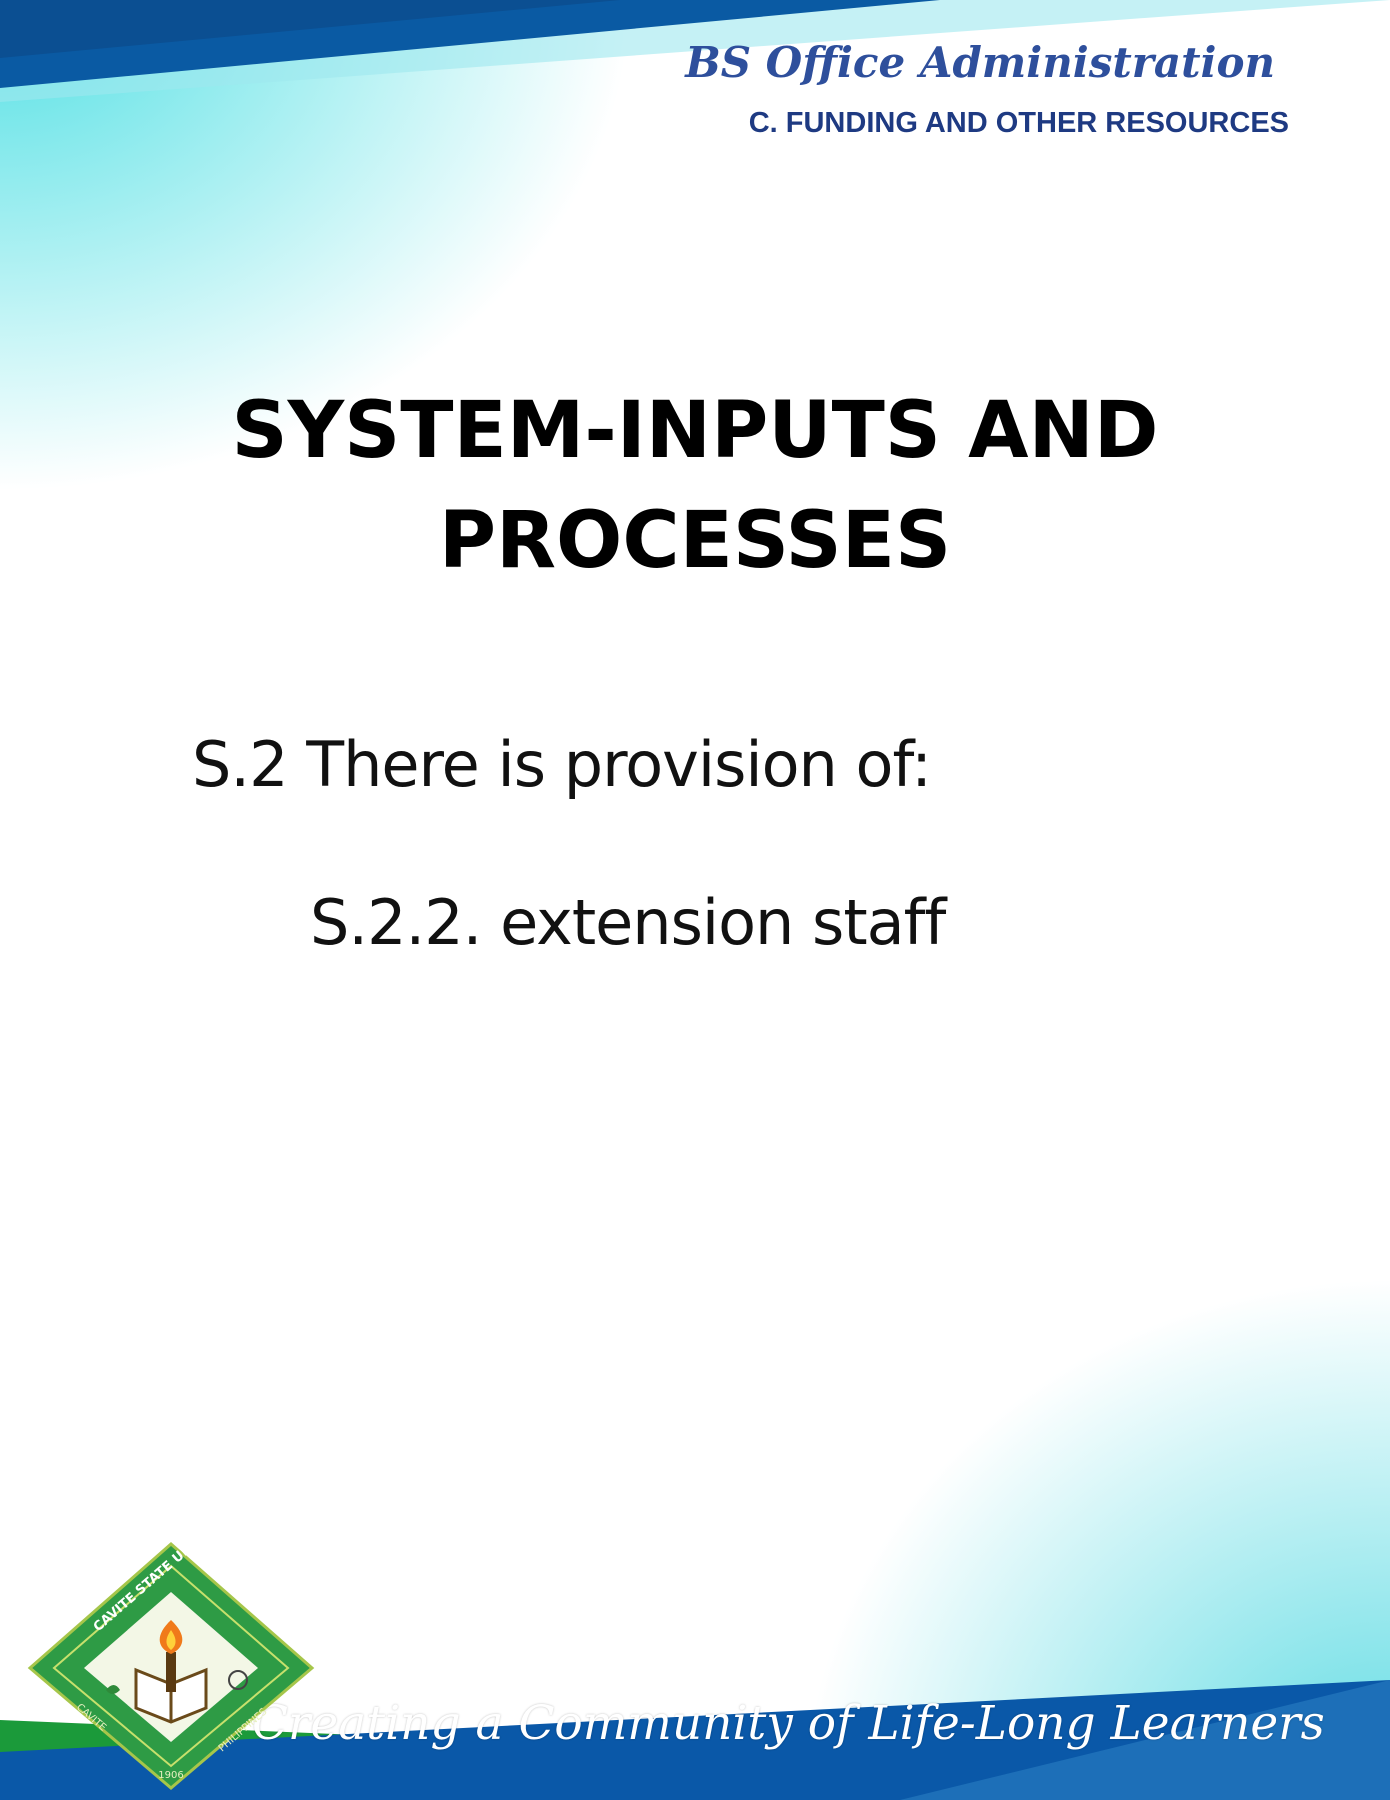  What do you see at coordinates (695, 431) in the screenshot?
I see `title-line-1: SYSTEM-INPUTS AND` at bounding box center [695, 431].